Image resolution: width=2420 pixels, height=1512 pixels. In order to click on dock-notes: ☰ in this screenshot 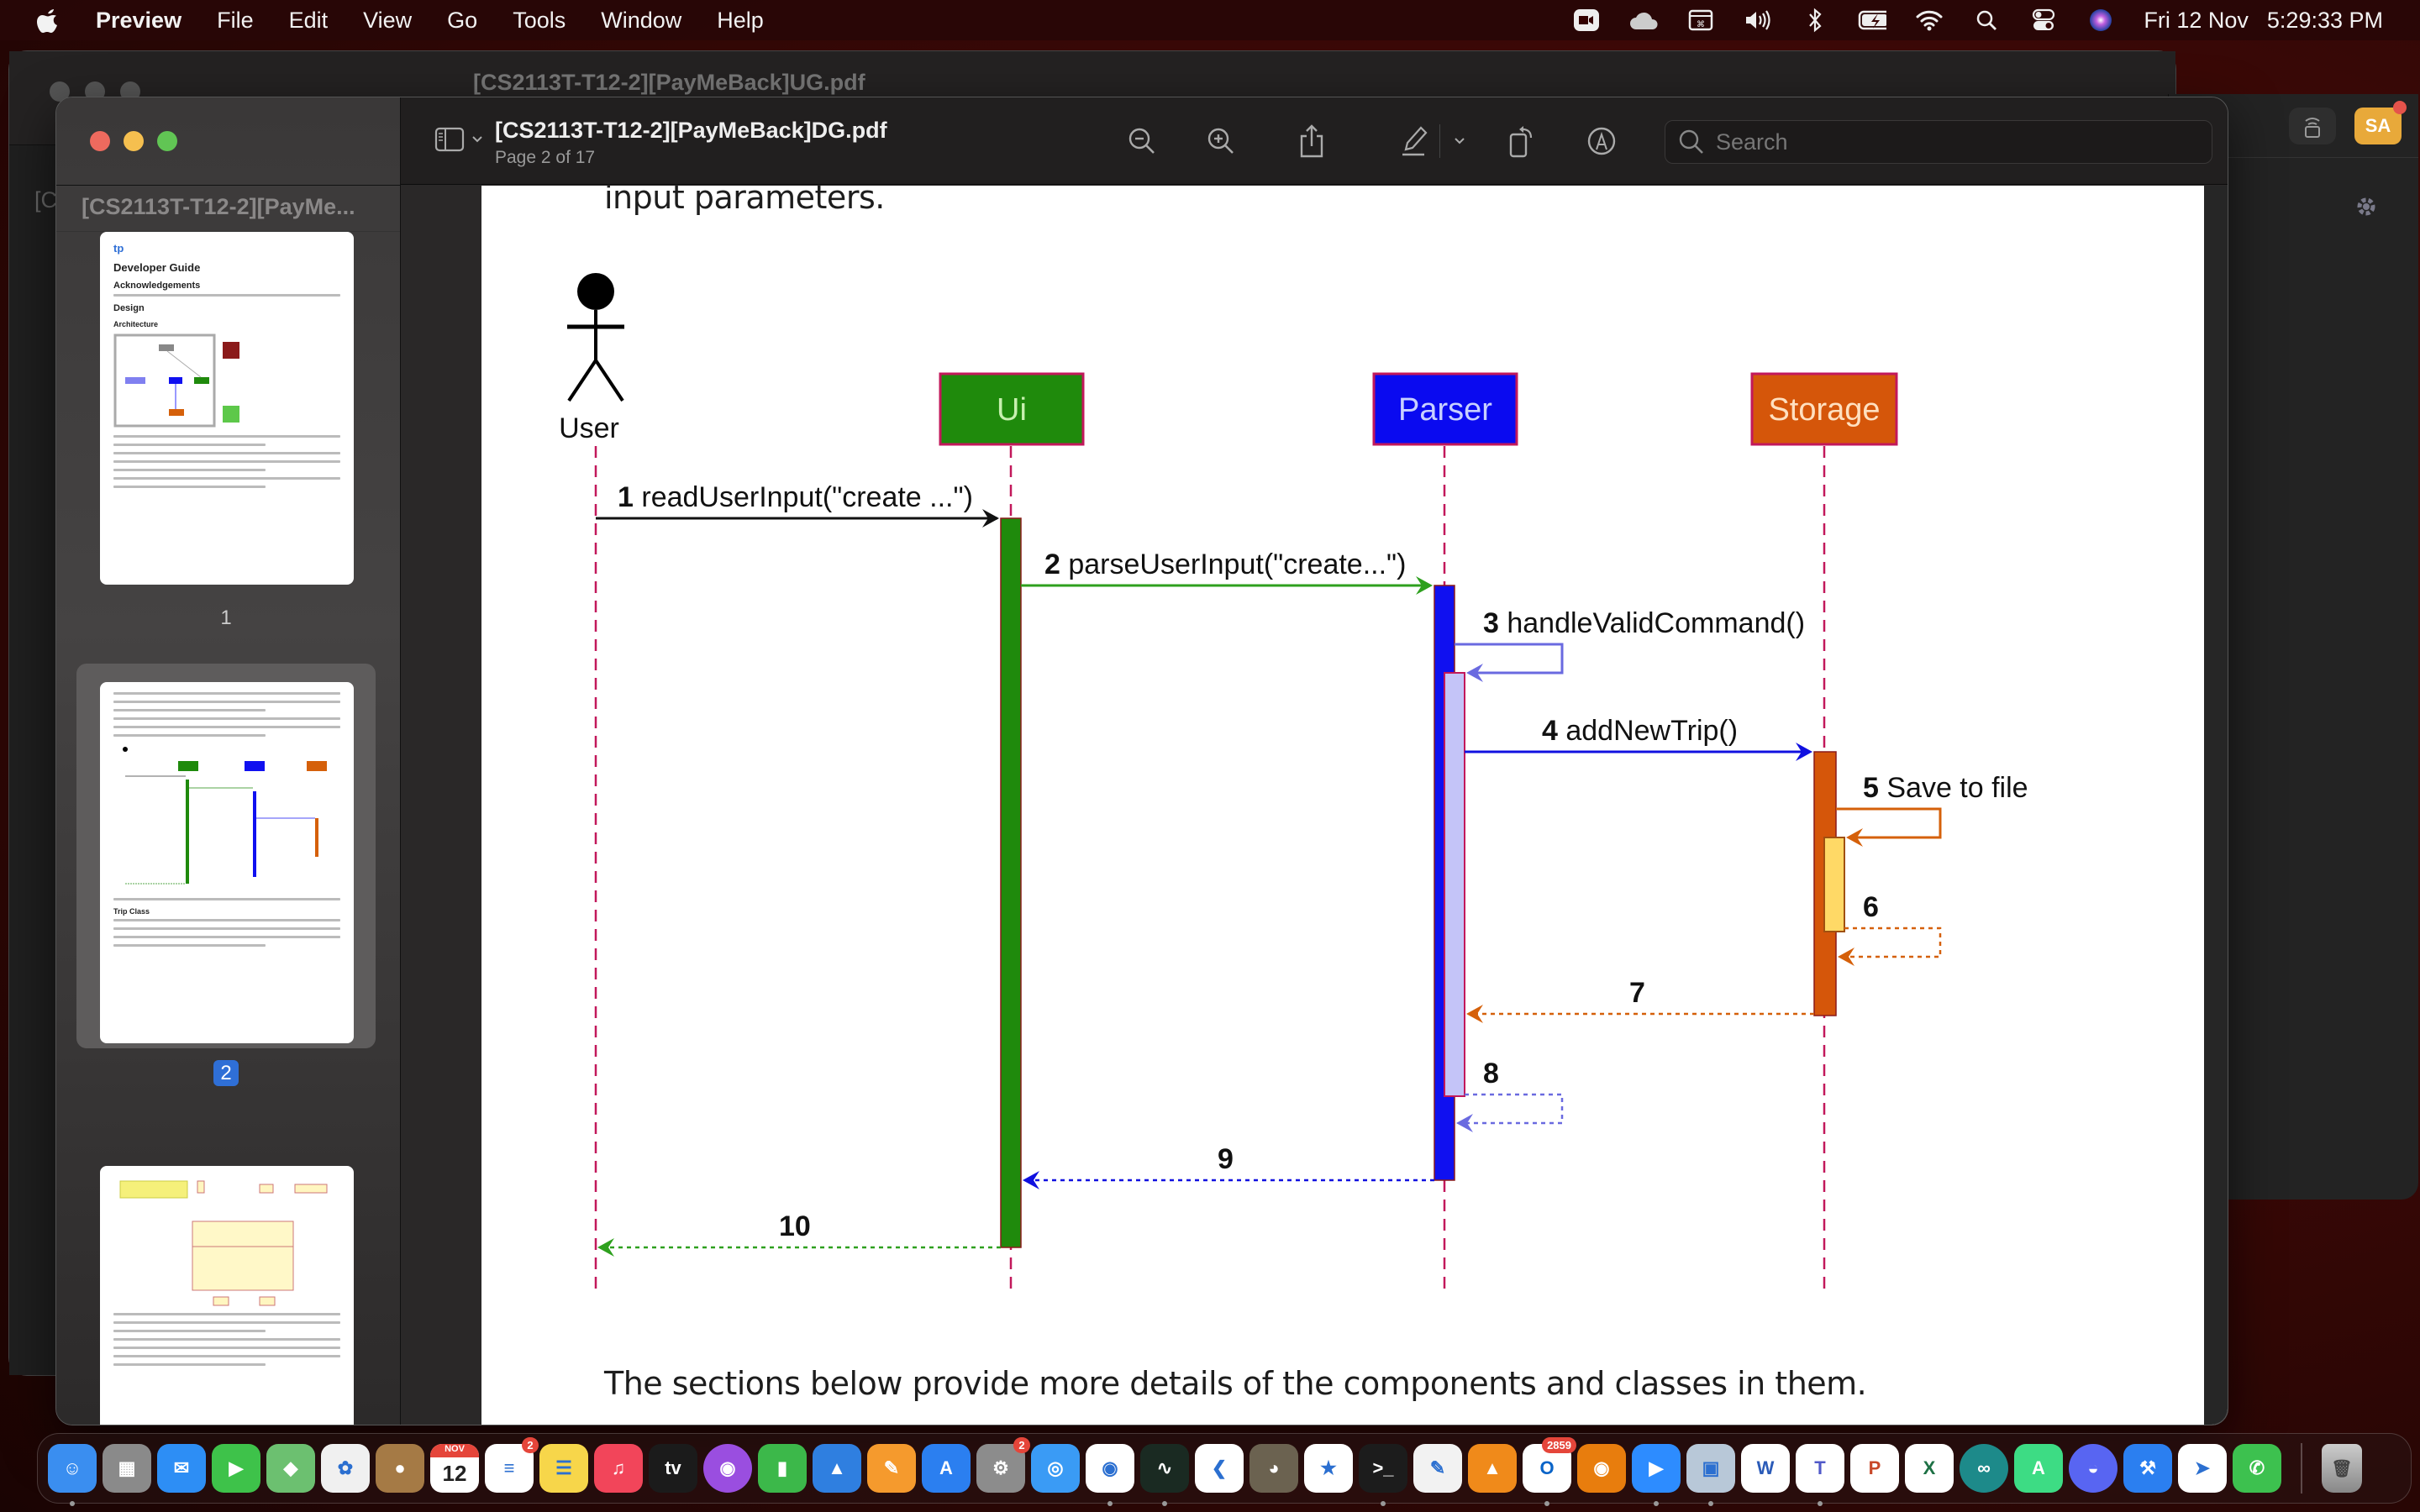, I will do `click(563, 1468)`.